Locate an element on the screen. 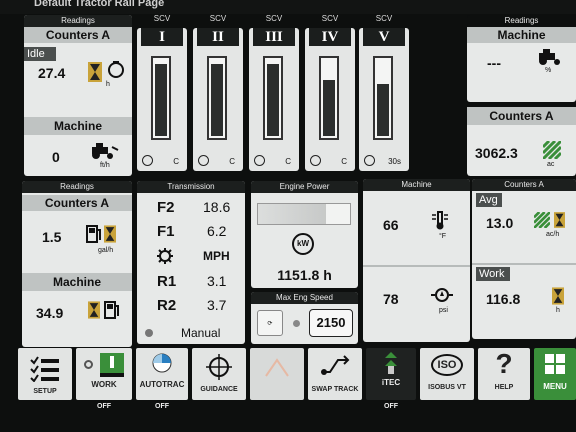  work-switch-icon is located at coordinates (112, 365).